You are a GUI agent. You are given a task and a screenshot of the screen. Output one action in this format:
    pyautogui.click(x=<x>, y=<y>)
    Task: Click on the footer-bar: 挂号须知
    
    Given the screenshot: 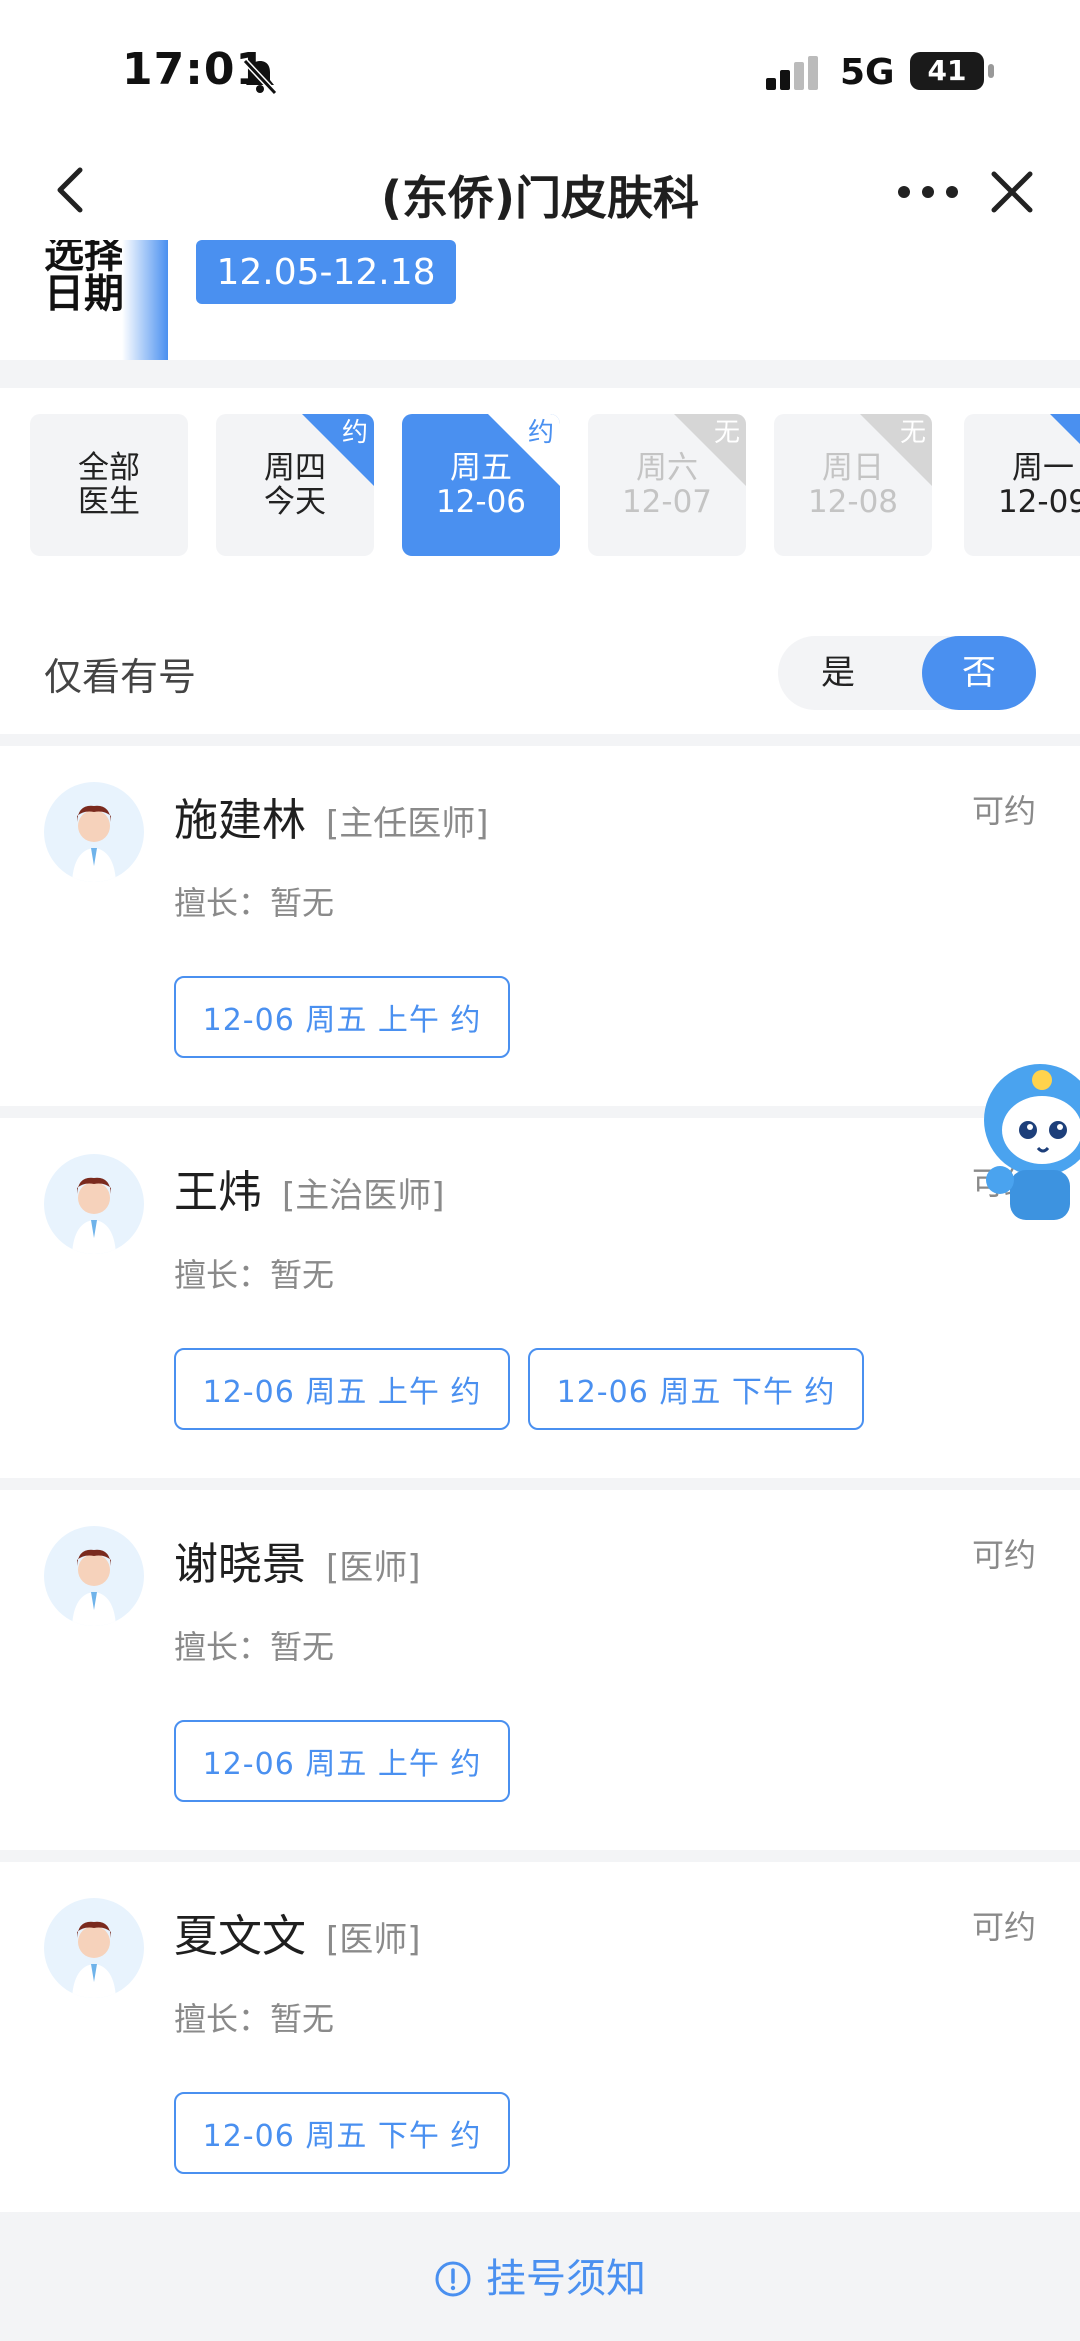 What is the action you would take?
    pyautogui.click(x=540, y=2276)
    